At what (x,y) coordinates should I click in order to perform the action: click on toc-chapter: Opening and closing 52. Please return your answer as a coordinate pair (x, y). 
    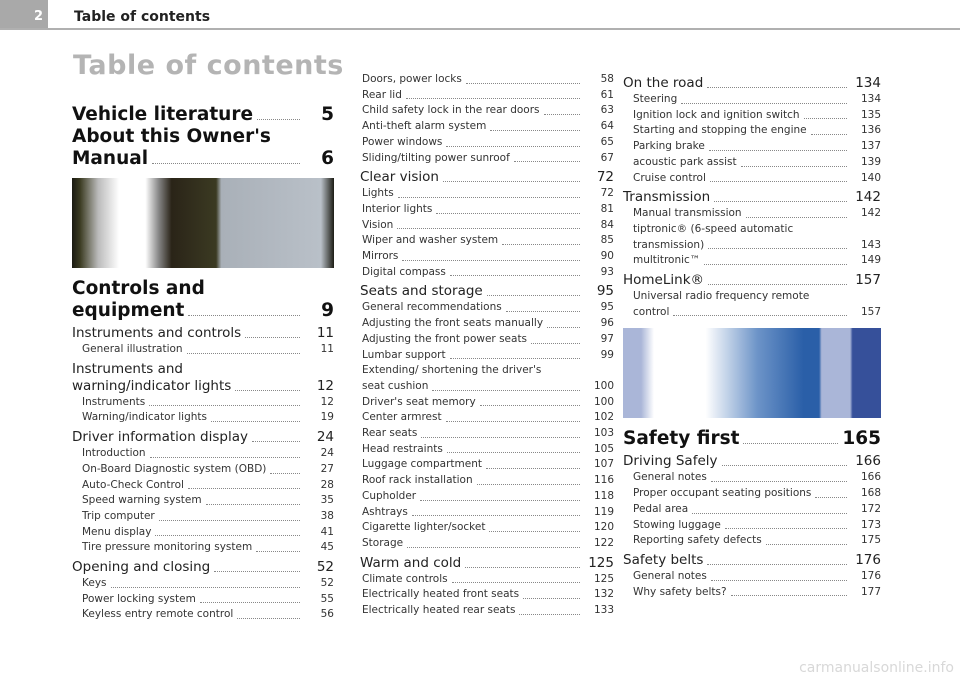
    Looking at the image, I should click on (203, 567).